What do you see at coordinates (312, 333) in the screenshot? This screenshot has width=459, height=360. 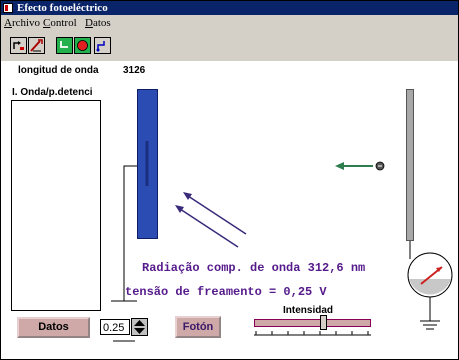 I see `intensity-ticks` at bounding box center [312, 333].